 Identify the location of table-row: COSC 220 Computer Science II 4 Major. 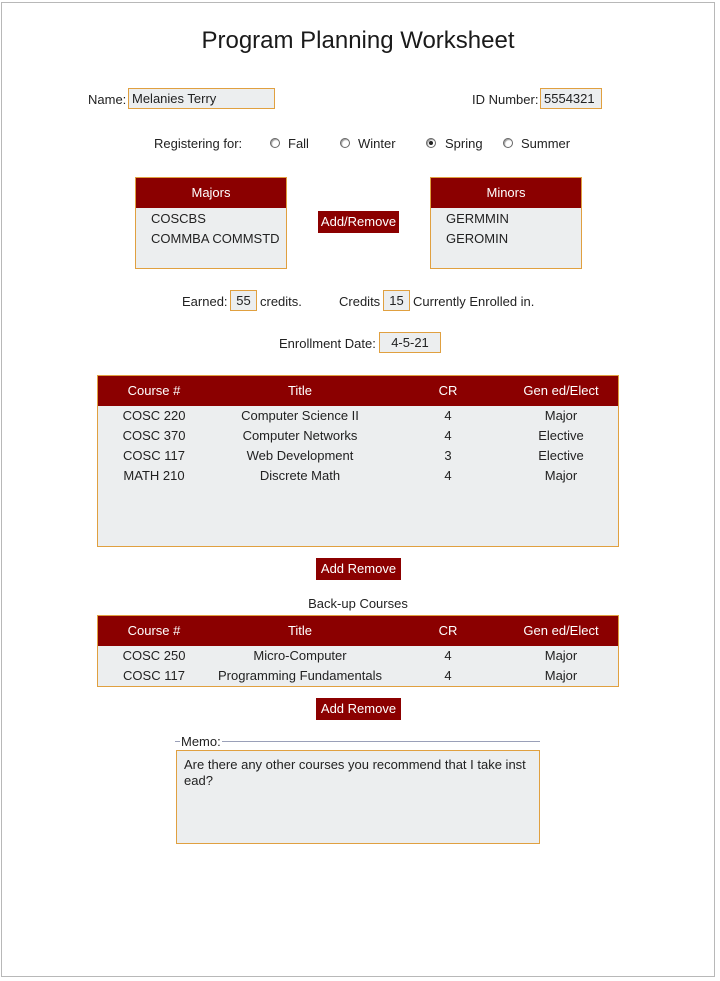
(358, 416).